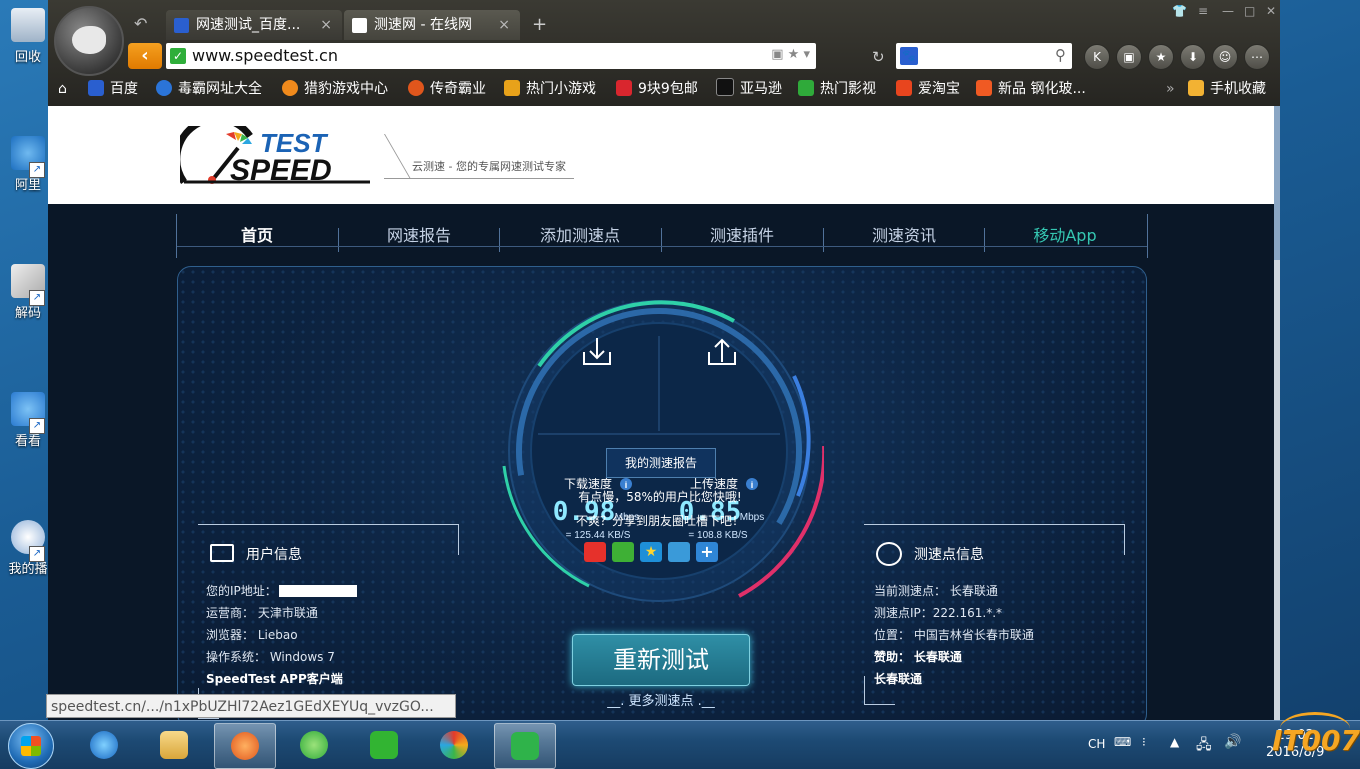 Image resolution: width=1360 pixels, height=769 pixels. Describe the element at coordinates (661, 699) in the screenshot. I see `more-test-points-link: __. 更多测速点 .__` at that location.